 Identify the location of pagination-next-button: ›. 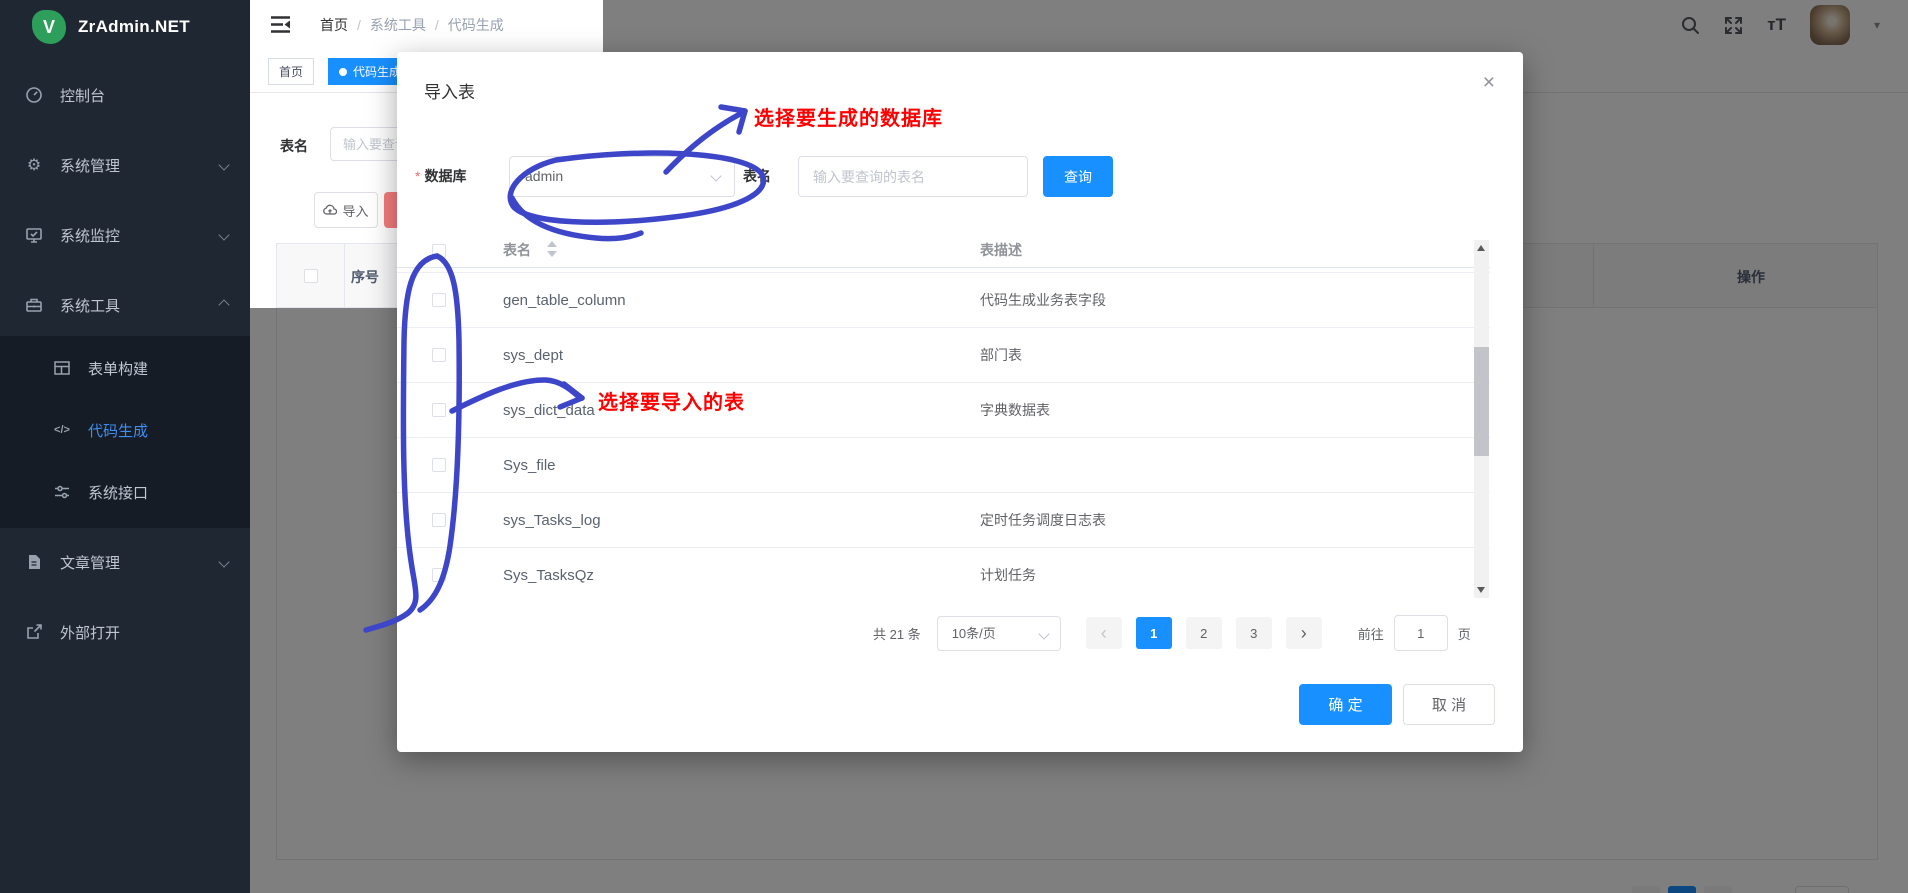
(1303, 633).